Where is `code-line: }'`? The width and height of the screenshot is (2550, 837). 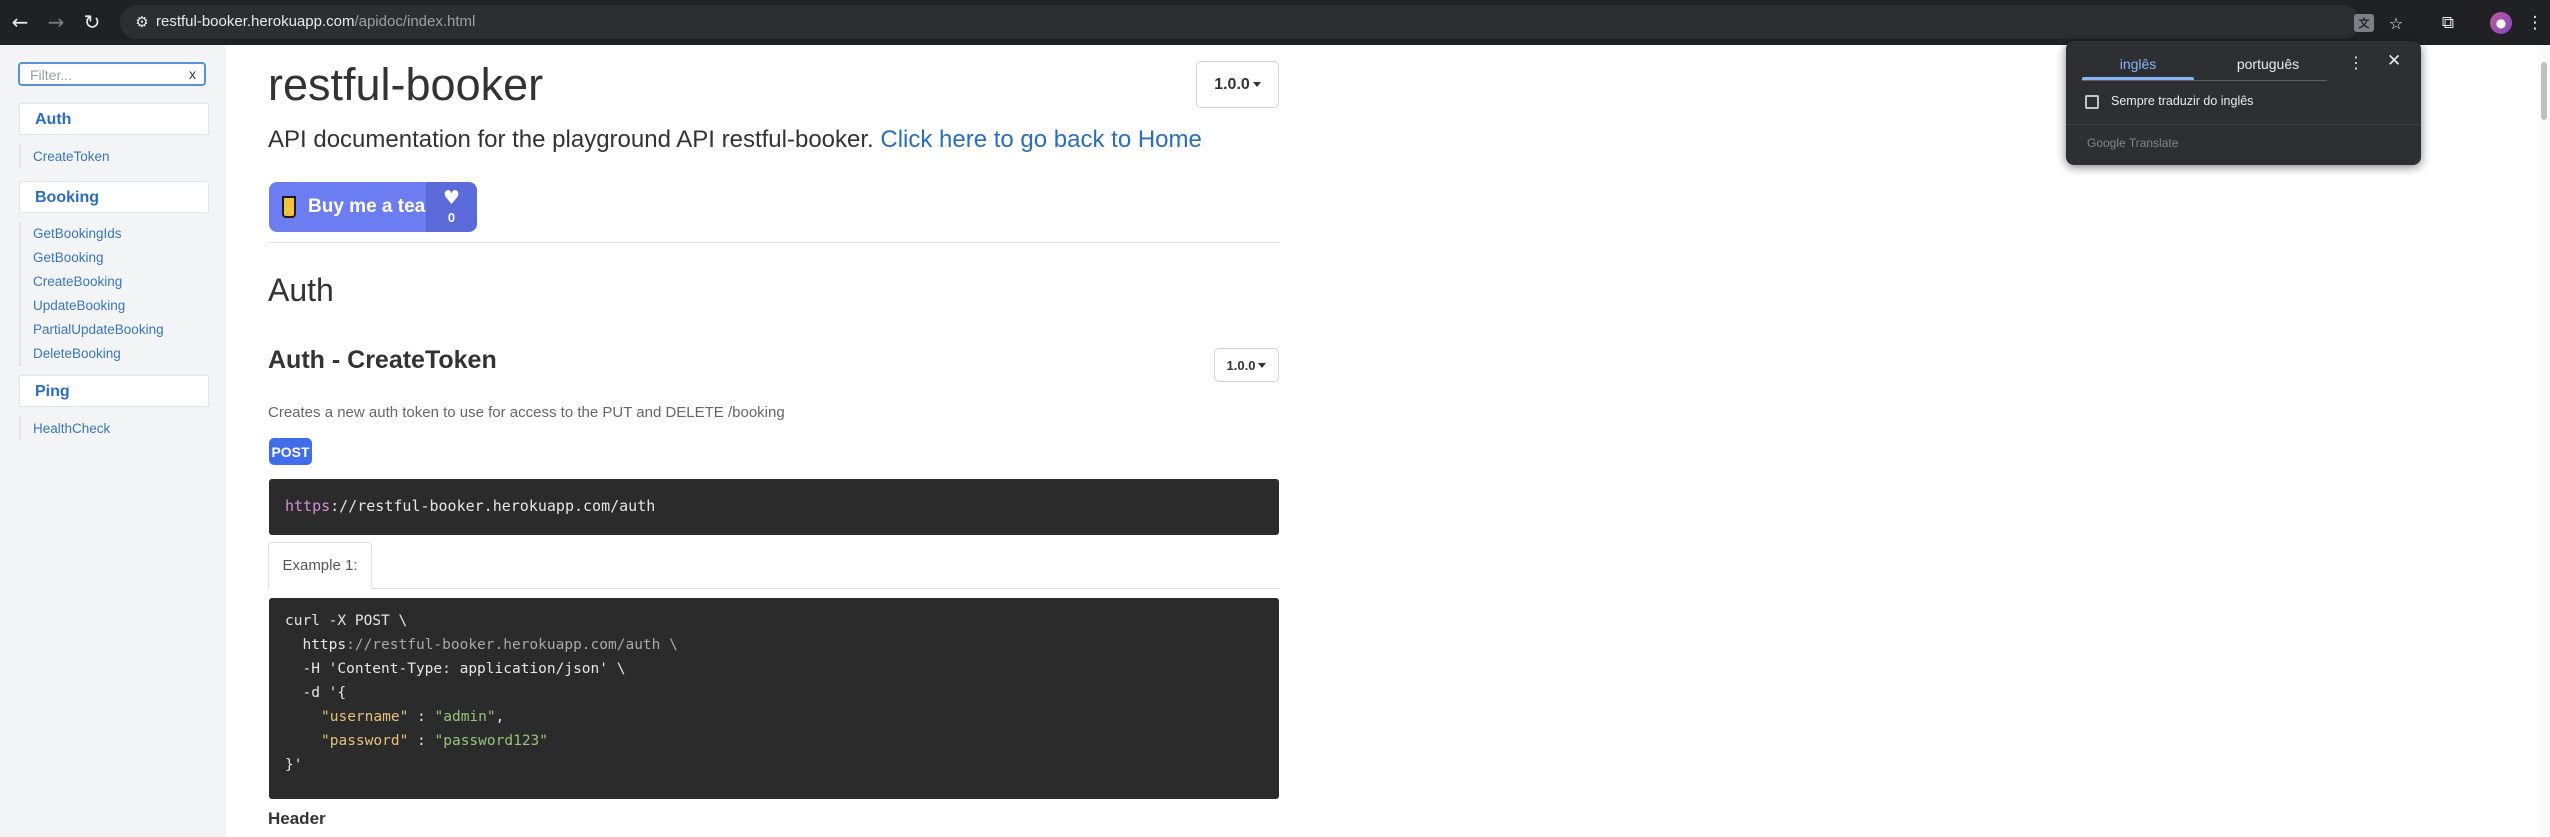
code-line: }' is located at coordinates (294, 765).